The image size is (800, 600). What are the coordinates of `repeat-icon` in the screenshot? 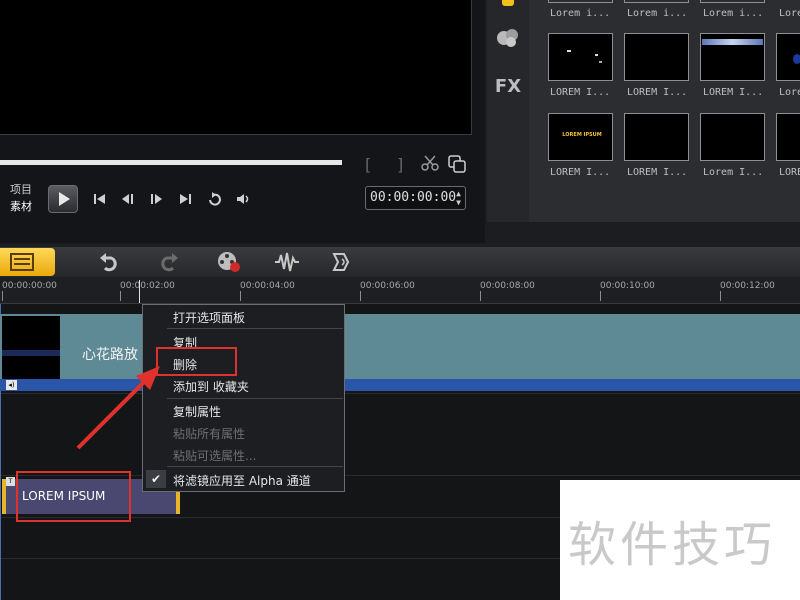 It's located at (215, 199).